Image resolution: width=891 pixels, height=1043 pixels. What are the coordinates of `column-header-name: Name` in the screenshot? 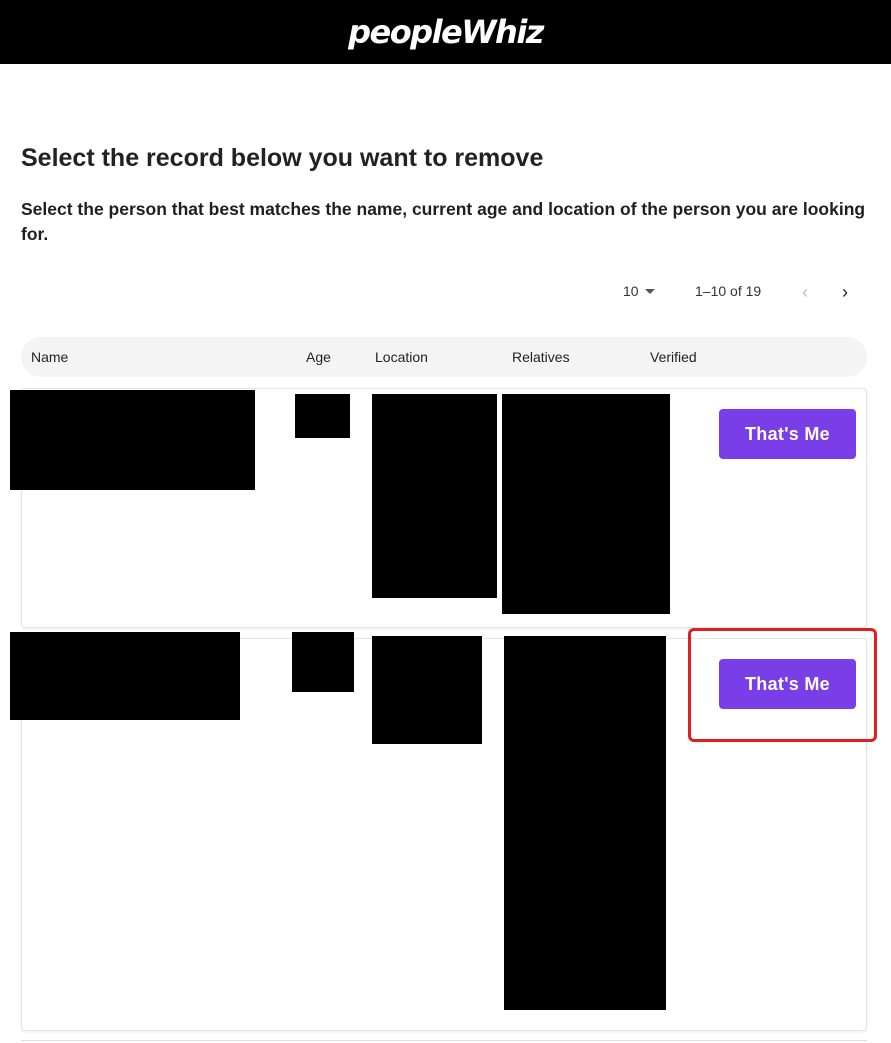 It's located at (50, 357).